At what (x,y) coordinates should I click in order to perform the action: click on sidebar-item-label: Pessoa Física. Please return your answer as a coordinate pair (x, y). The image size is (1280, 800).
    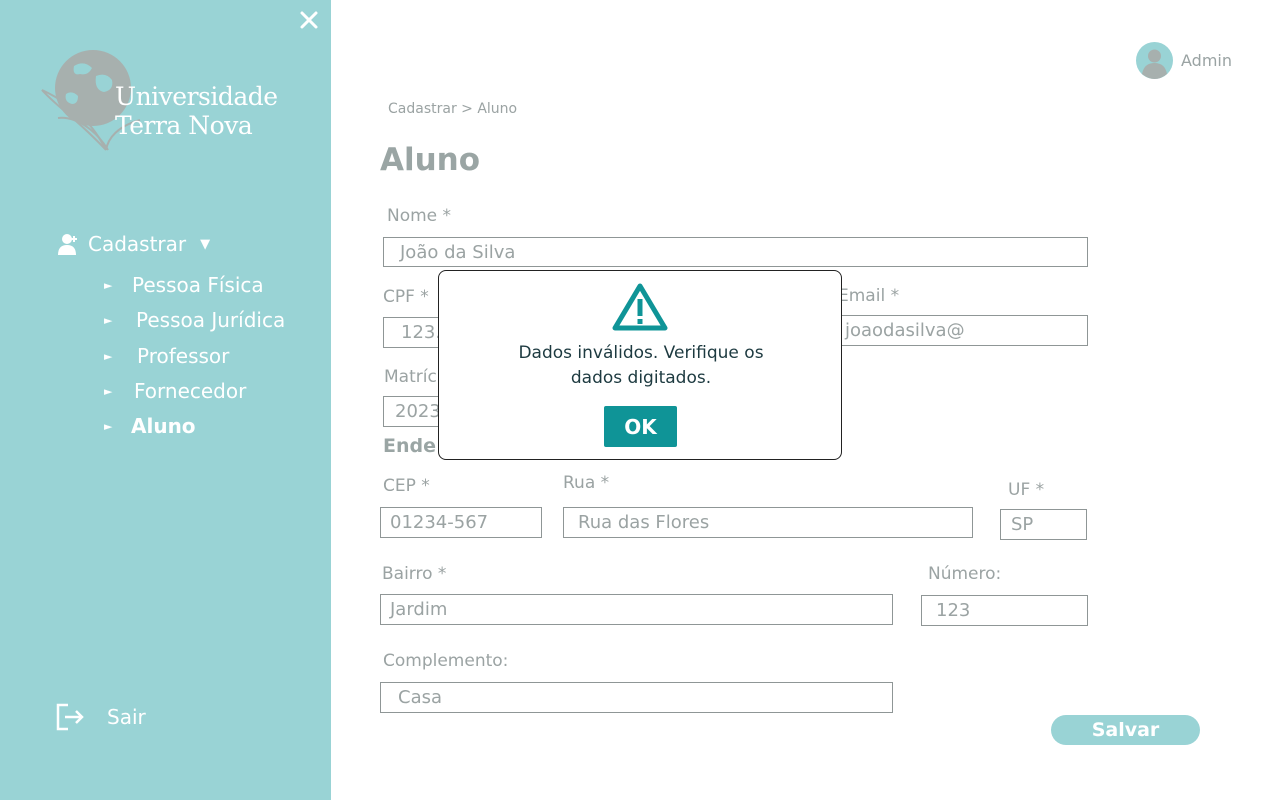
    Looking at the image, I should click on (198, 285).